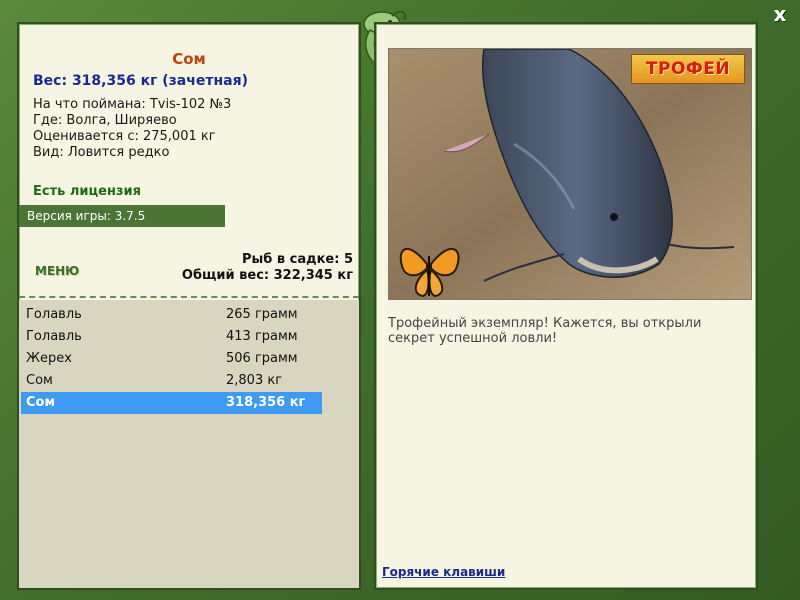  I want to click on catch-fish-weight: 506 грамм, so click(262, 358).